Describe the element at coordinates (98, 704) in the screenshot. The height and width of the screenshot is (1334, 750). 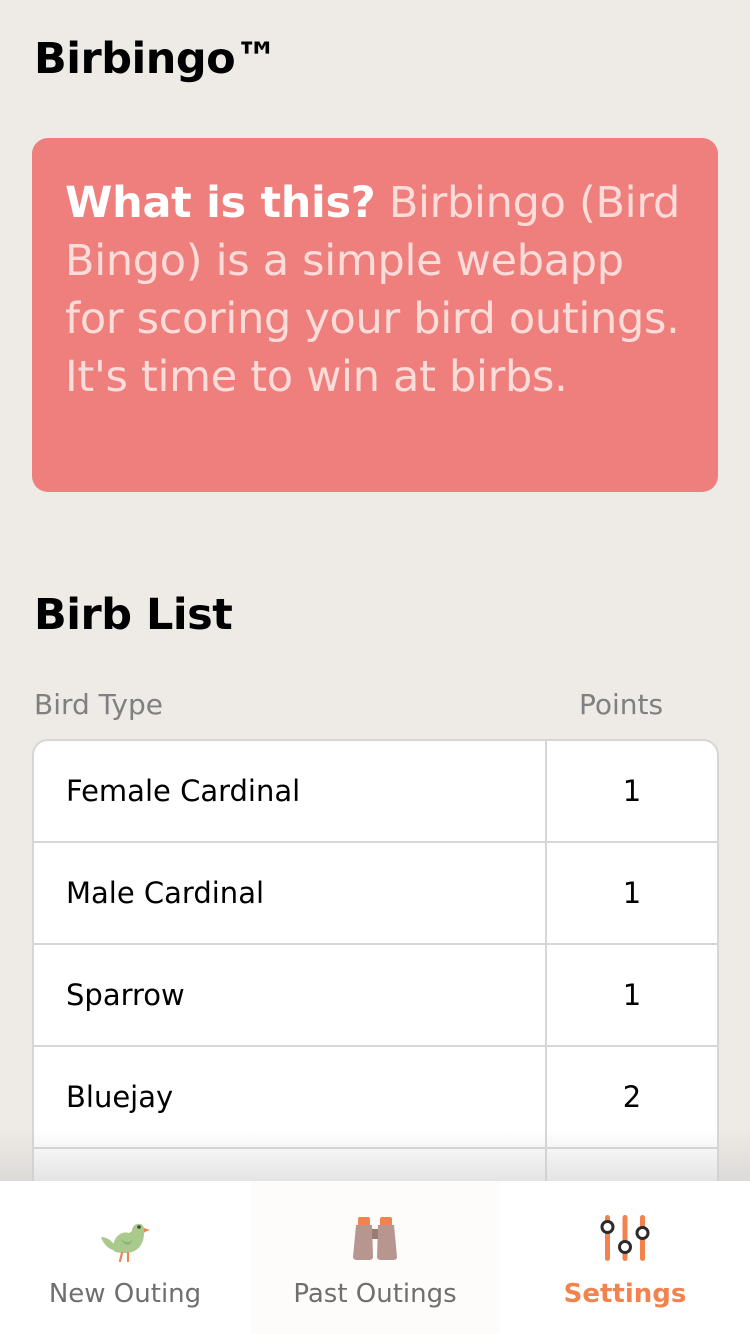
I see `column-header-bird-type: Bird Type` at that location.